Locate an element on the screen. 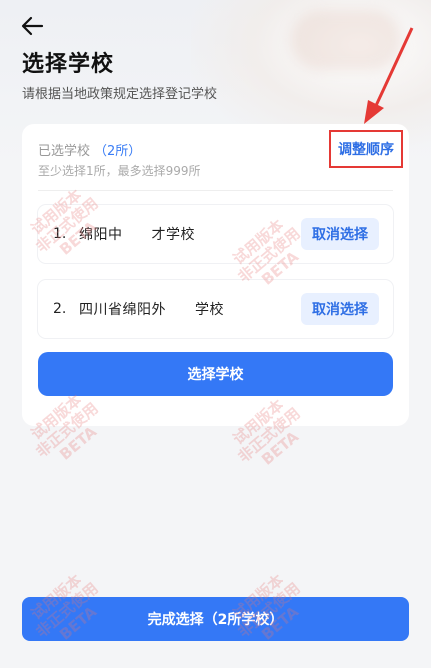 The width and height of the screenshot is (431, 668). reorder-label: 调整顺序 is located at coordinates (366, 150).